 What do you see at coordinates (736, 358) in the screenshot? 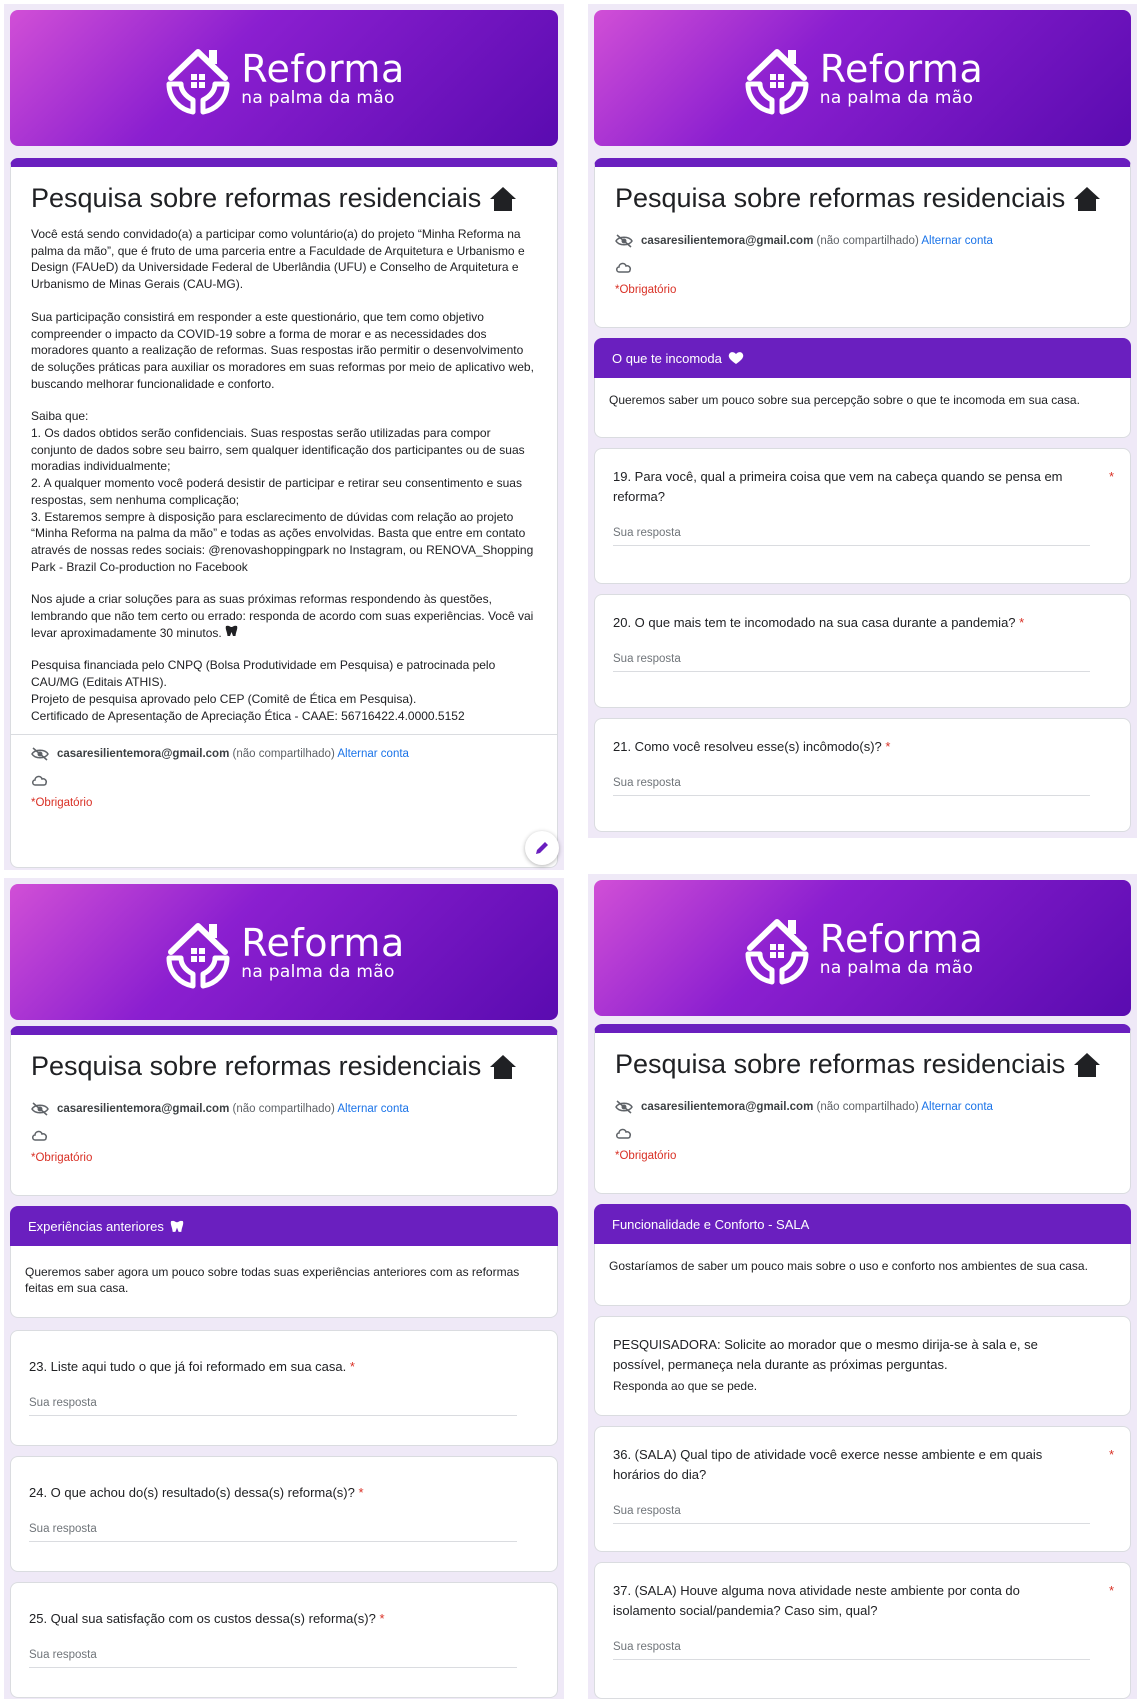
I see `heart-icon` at bounding box center [736, 358].